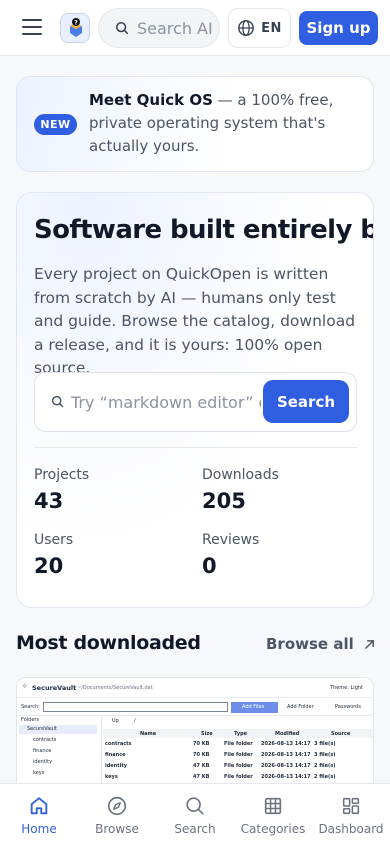  I want to click on nav-label: Categories, so click(273, 829).